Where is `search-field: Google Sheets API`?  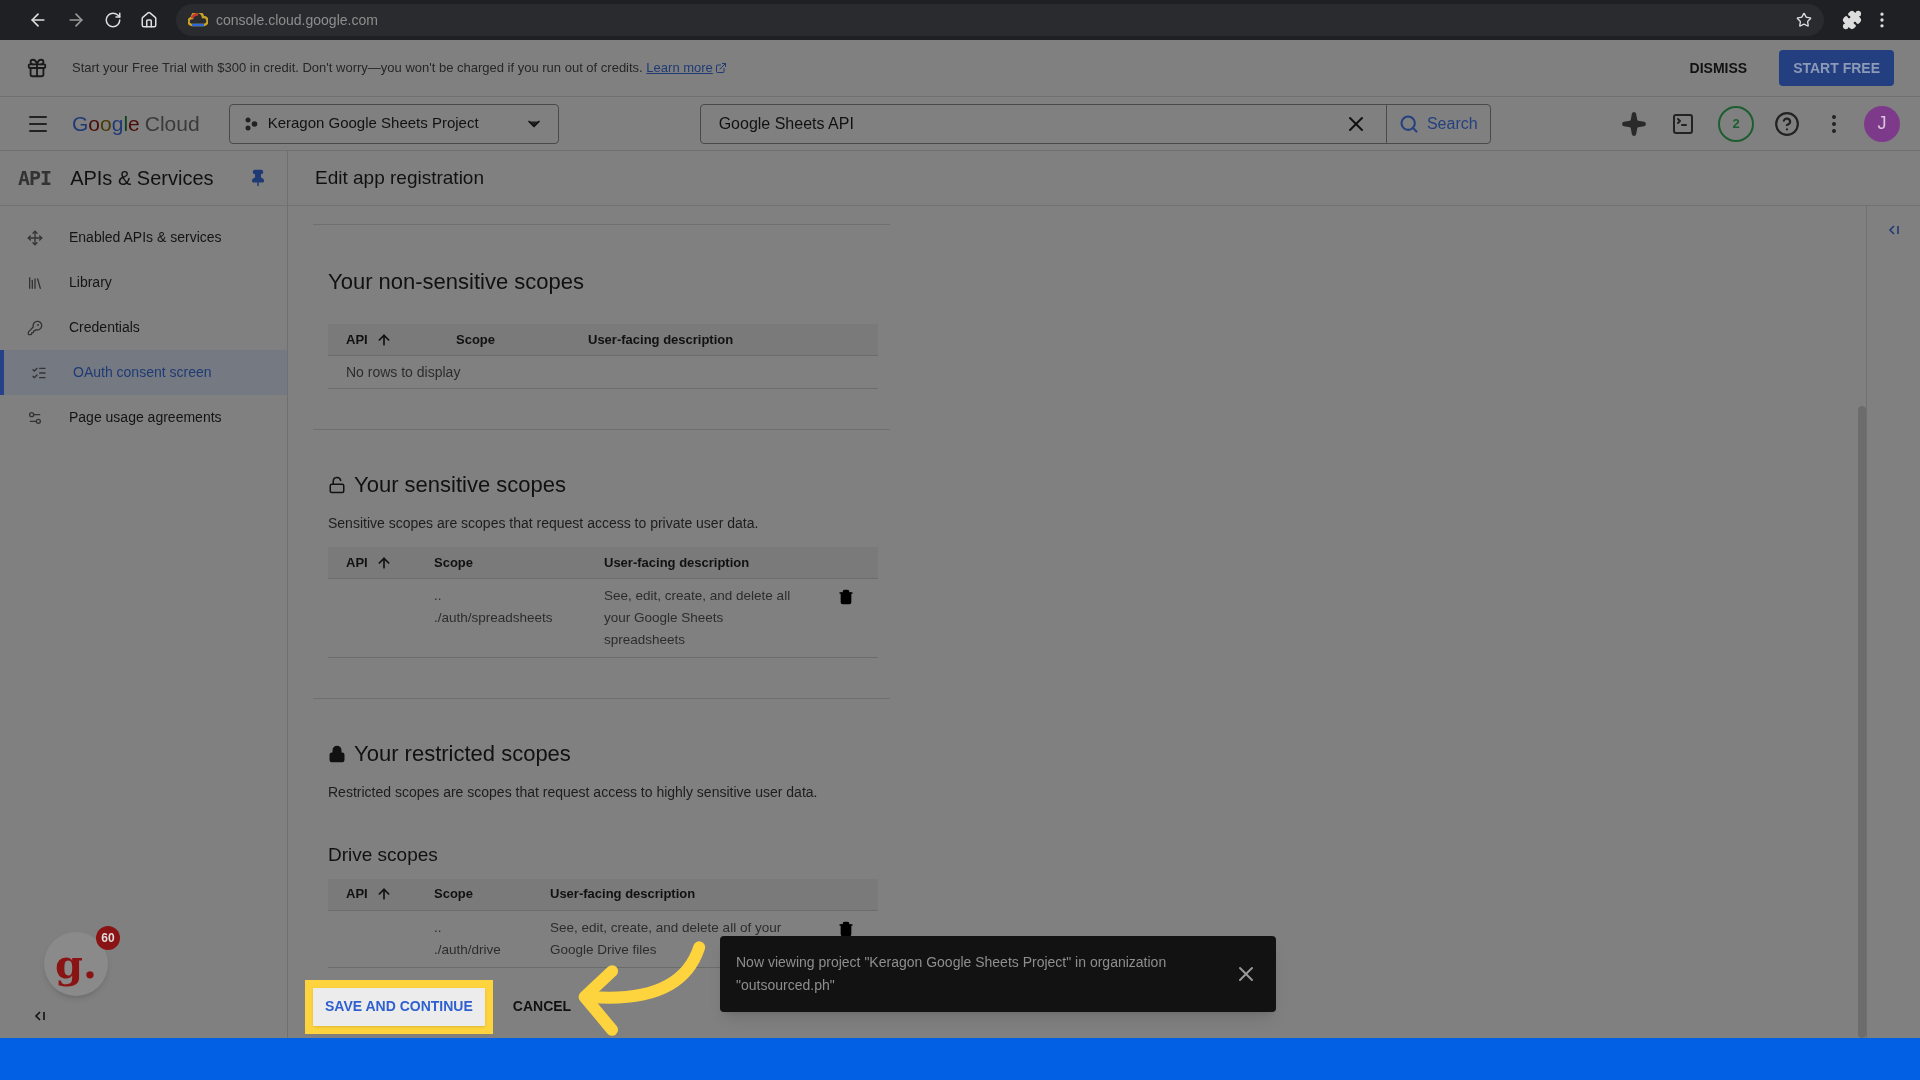
search-field: Google Sheets API is located at coordinates (1043, 123).